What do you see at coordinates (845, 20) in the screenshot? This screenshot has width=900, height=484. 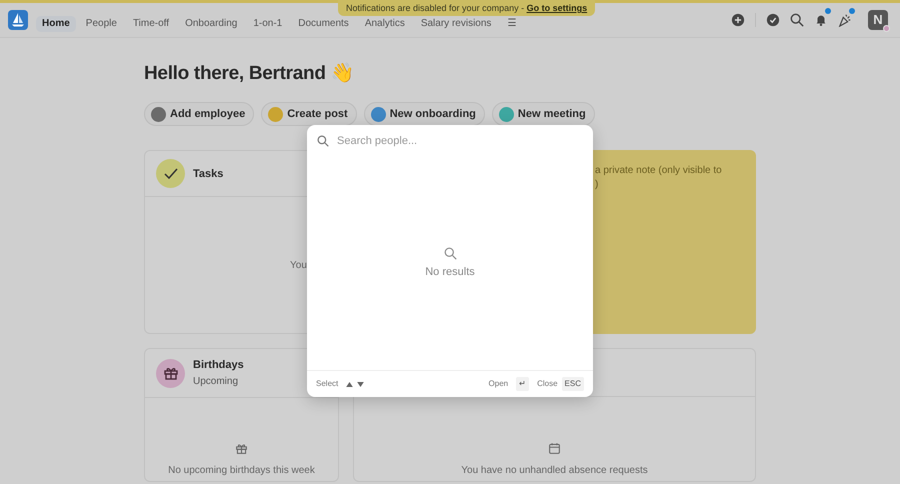 I see `party-popper-icon` at bounding box center [845, 20].